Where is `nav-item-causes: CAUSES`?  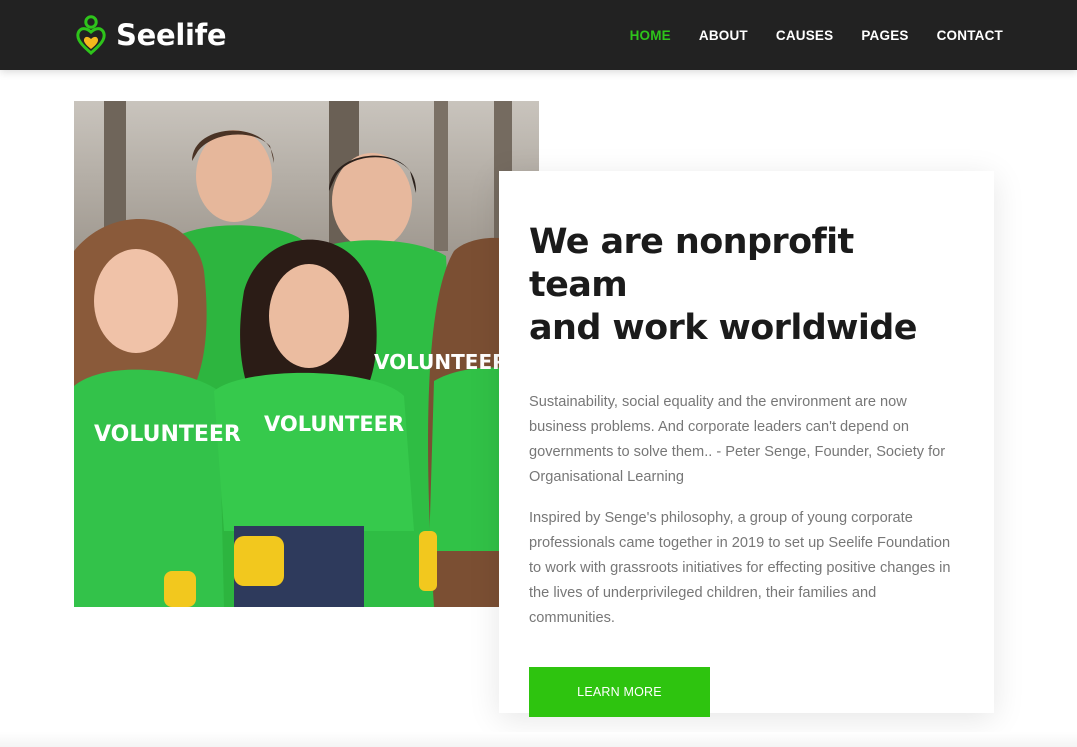
nav-item-causes: CAUSES is located at coordinates (804, 35).